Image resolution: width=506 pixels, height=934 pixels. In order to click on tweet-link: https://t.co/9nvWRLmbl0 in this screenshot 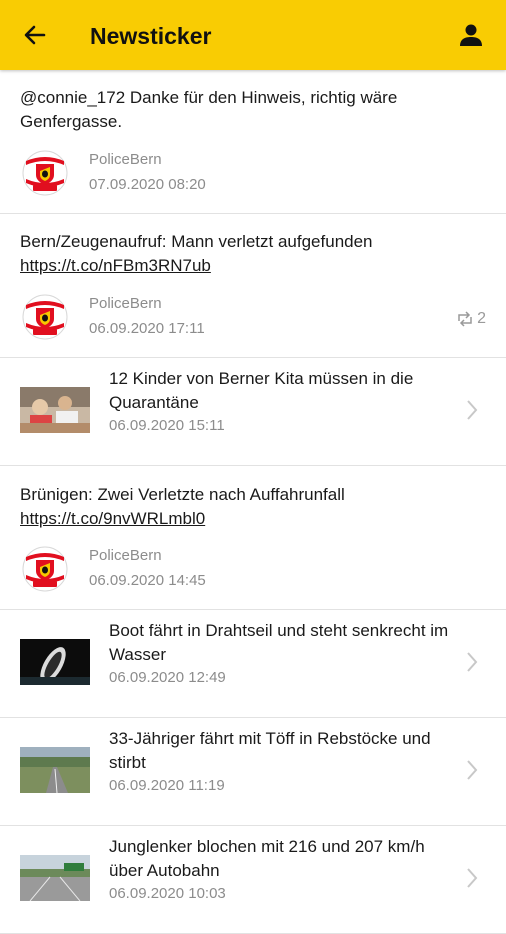, I will do `click(255, 519)`.